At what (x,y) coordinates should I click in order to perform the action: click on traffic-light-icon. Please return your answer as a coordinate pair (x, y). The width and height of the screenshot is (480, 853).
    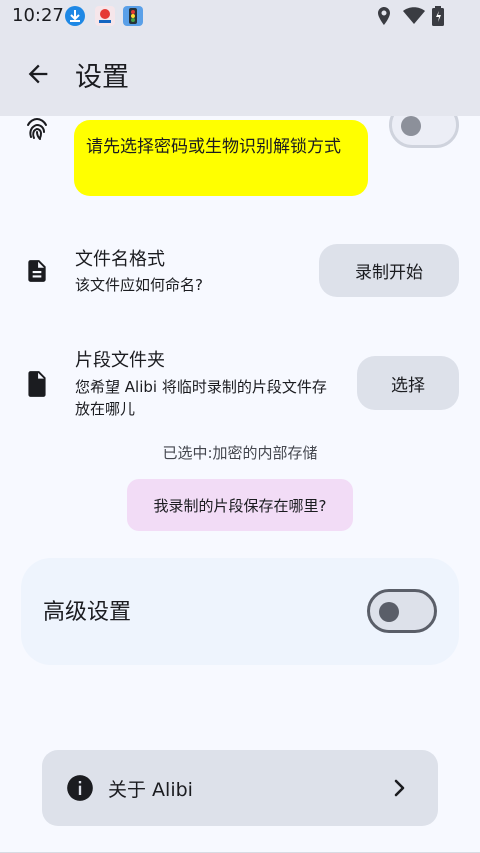
    Looking at the image, I should click on (133, 16).